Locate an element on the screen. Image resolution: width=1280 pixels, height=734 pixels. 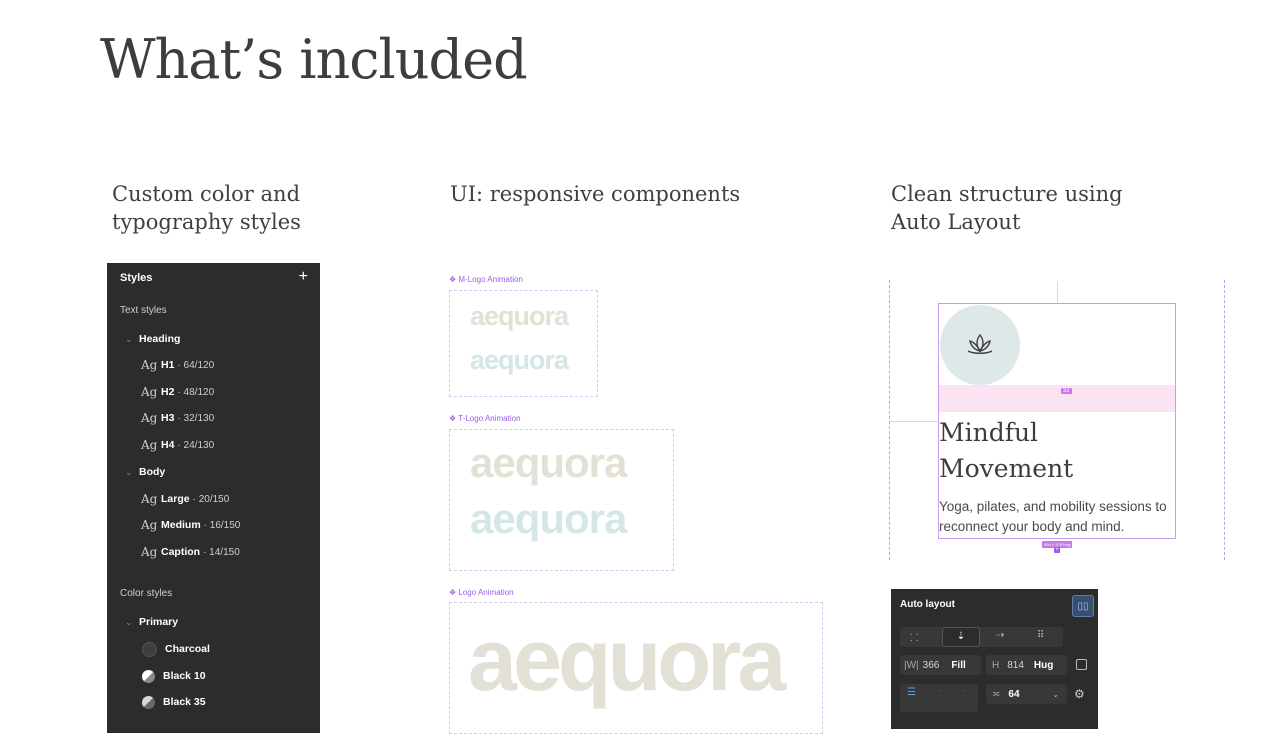
color-style-item: Black 10 is located at coordinates (231, 676).